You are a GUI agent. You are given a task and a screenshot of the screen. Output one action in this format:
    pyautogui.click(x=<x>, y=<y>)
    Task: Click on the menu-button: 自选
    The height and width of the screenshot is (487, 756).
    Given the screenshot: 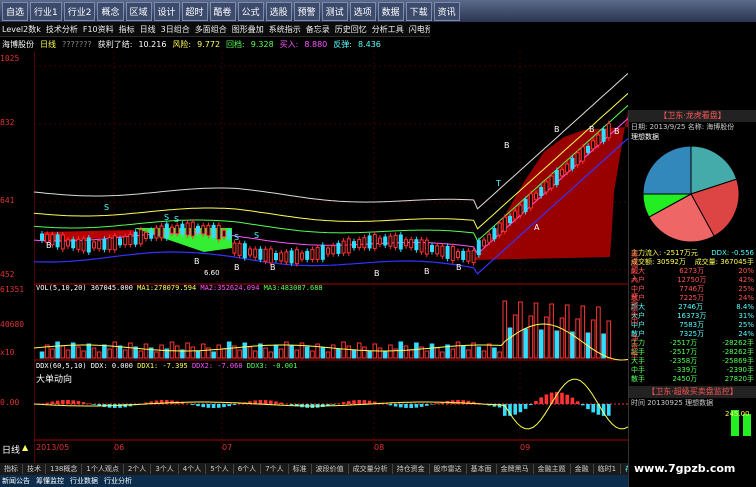 What is the action you would take?
    pyautogui.click(x=15, y=11)
    